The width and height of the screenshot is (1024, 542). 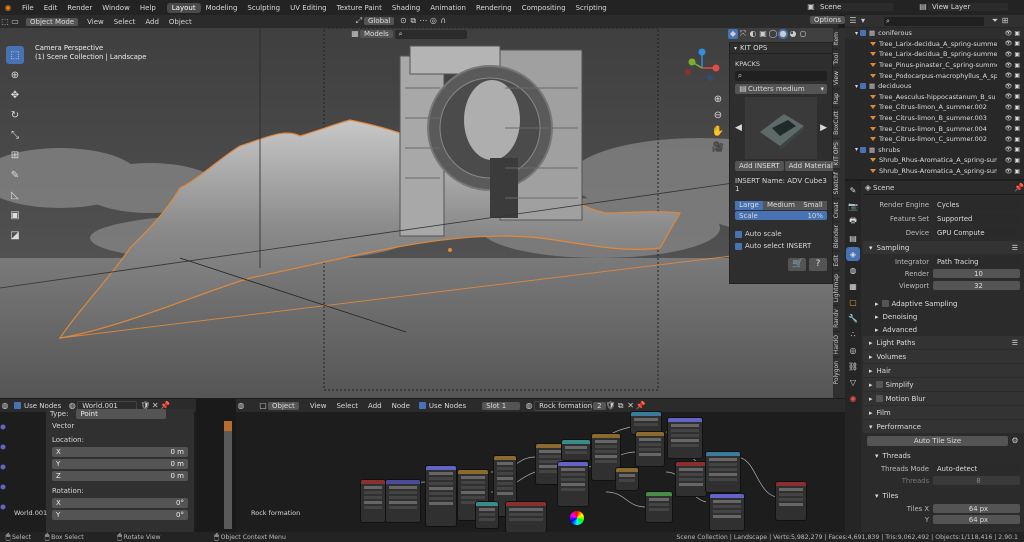 I want to click on outliner-item: Tree_Pinus-pinaster_C_spring-summer 👁 ▣, so click(x=934, y=65).